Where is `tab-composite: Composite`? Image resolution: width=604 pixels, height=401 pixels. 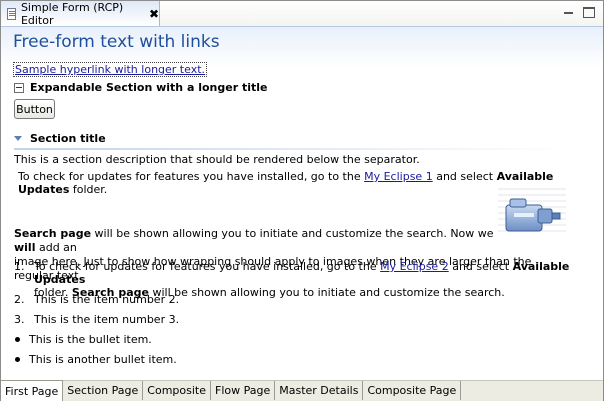
tab-composite: Composite is located at coordinates (177, 390).